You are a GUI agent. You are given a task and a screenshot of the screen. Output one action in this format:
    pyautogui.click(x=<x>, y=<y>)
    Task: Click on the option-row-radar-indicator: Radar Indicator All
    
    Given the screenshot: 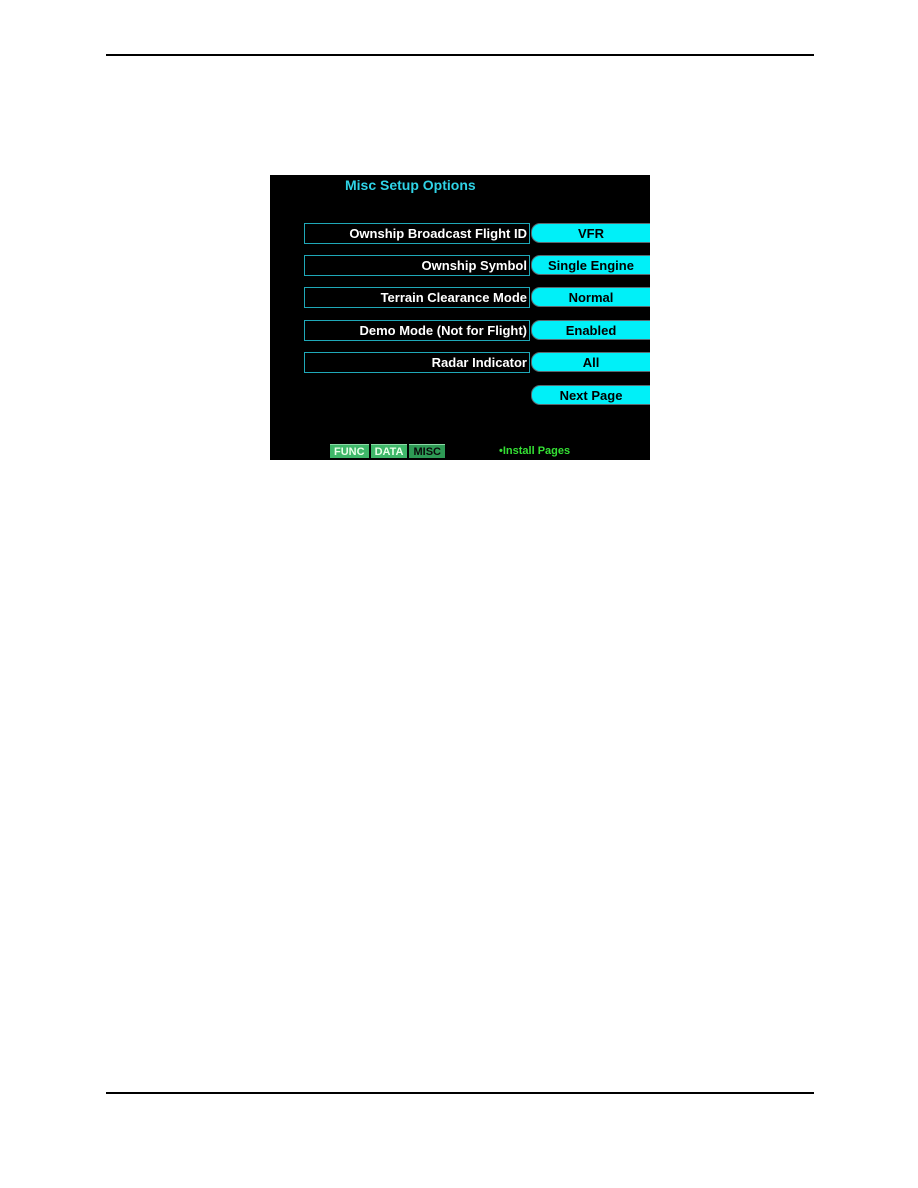 What is the action you would take?
    pyautogui.click(x=460, y=363)
    